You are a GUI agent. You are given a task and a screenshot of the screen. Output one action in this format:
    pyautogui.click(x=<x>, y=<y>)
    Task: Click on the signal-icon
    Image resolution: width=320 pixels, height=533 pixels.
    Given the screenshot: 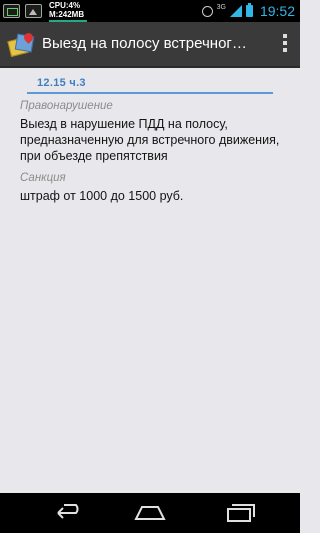 What is the action you would take?
    pyautogui.click(x=235, y=11)
    